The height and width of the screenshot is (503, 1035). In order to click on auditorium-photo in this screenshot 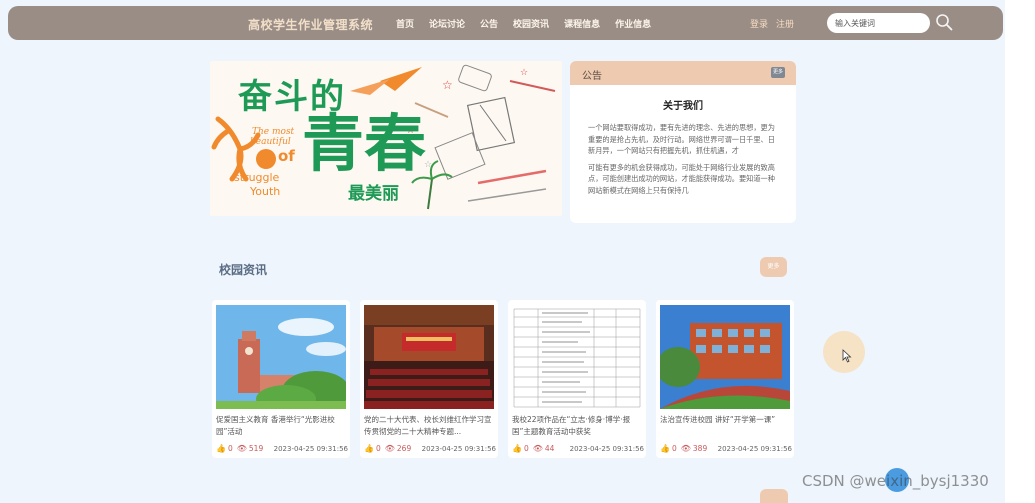, I will do `click(429, 357)`.